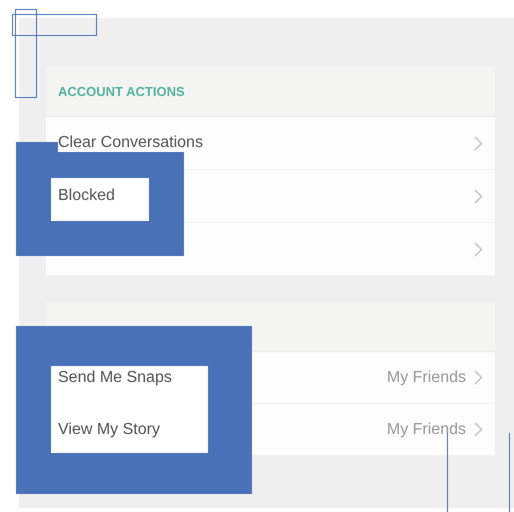 The image size is (514, 512). What do you see at coordinates (115, 377) in the screenshot?
I see `row-label: Send Me Snaps` at bounding box center [115, 377].